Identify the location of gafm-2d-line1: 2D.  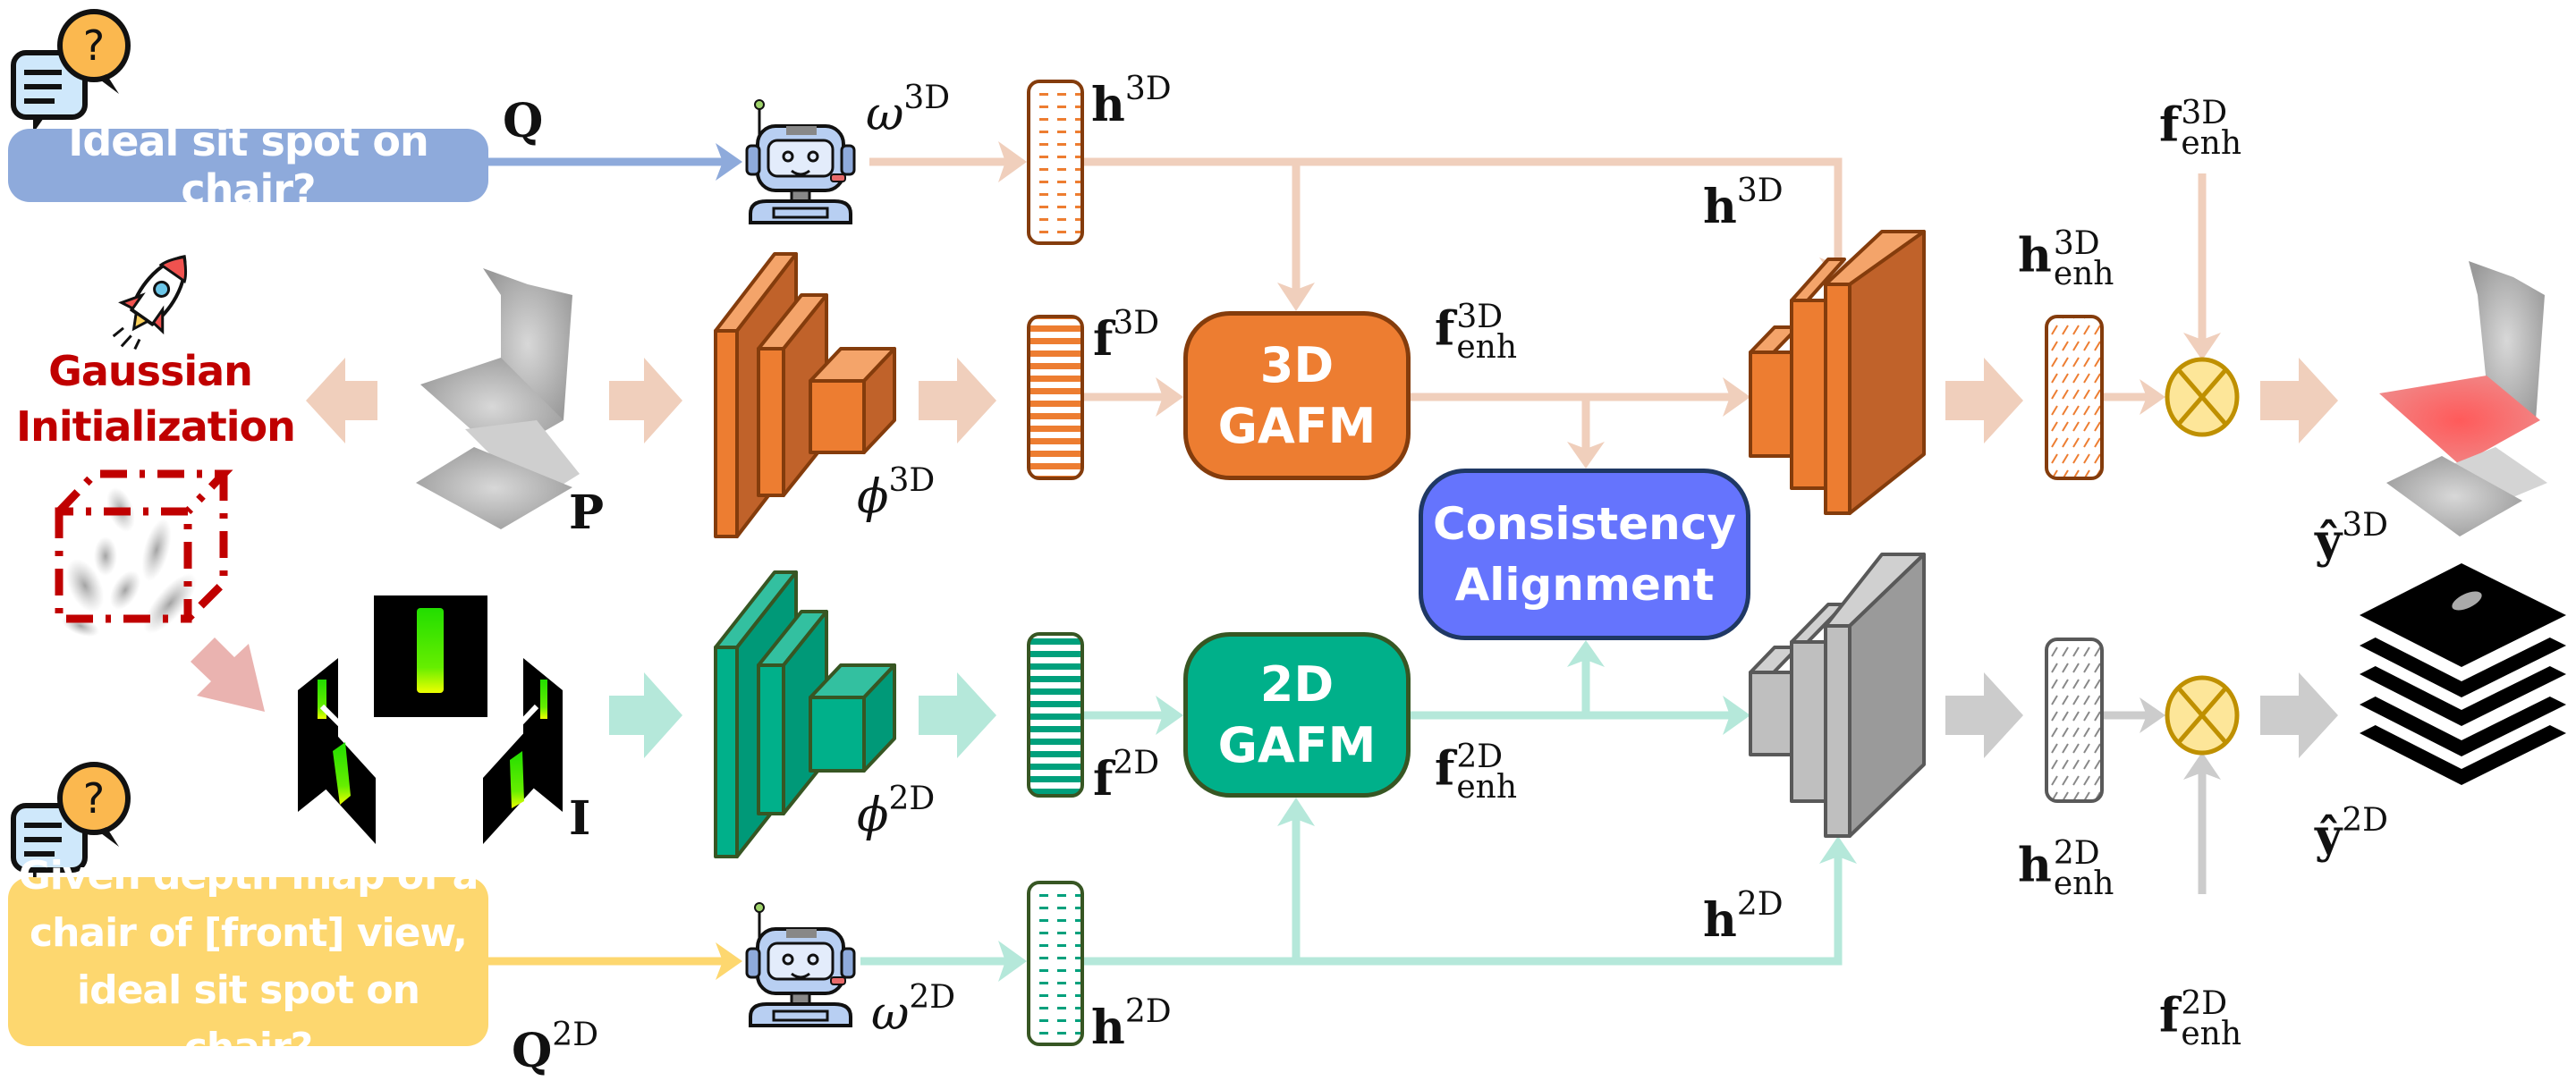
(1297, 684).